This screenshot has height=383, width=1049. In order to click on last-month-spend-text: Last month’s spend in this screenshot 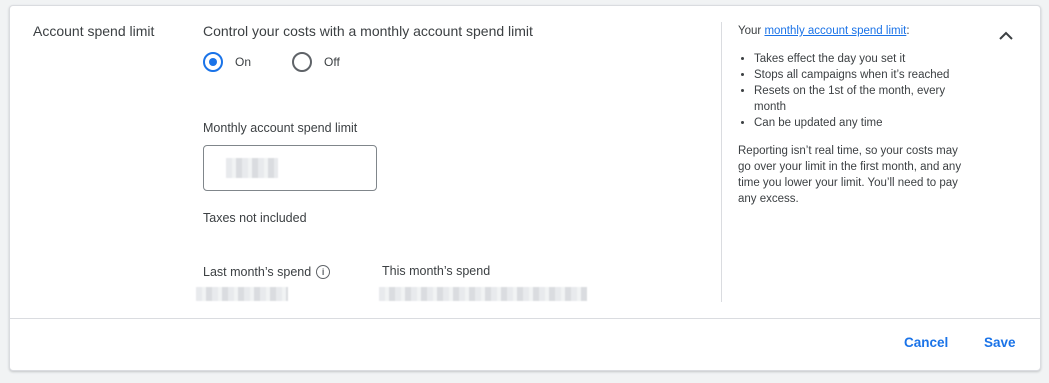, I will do `click(257, 272)`.